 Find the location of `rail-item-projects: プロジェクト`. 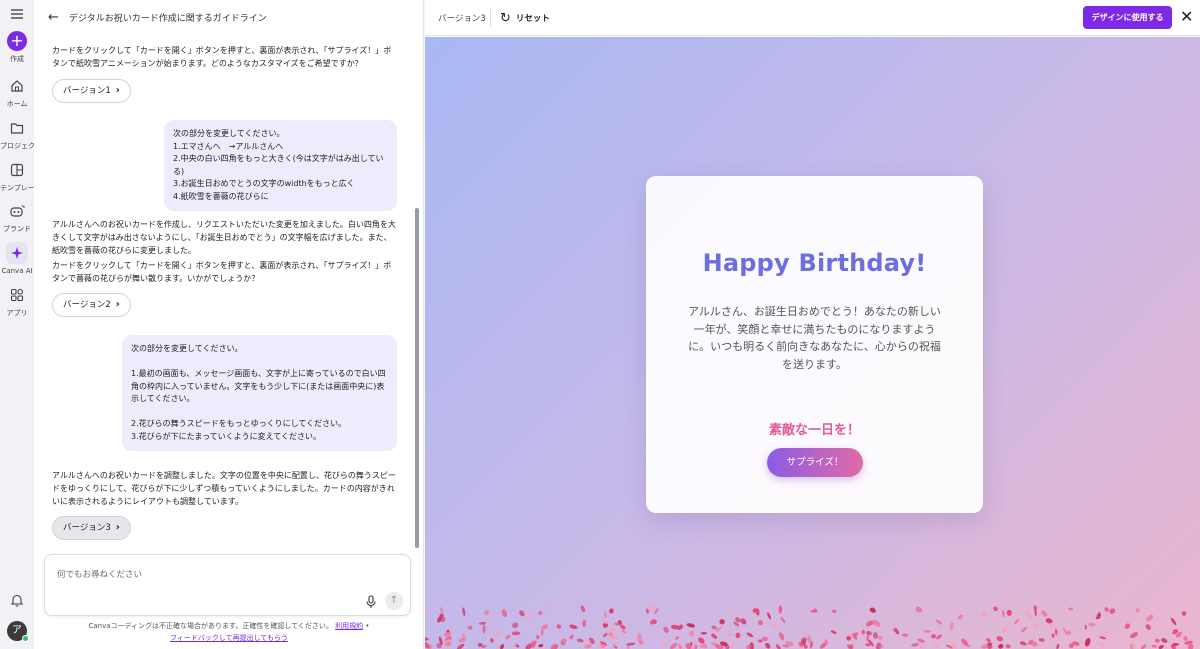

rail-item-projects: プロジェクト is located at coordinates (17, 134).